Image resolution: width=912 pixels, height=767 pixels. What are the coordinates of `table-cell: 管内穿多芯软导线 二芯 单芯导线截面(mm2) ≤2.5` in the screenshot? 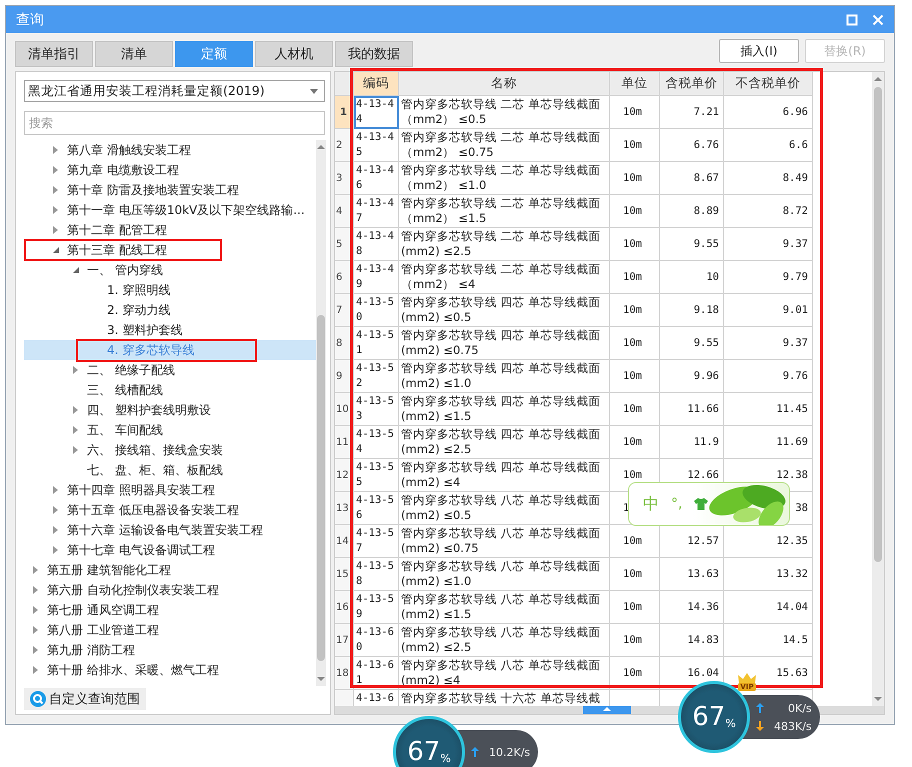 It's located at (504, 244).